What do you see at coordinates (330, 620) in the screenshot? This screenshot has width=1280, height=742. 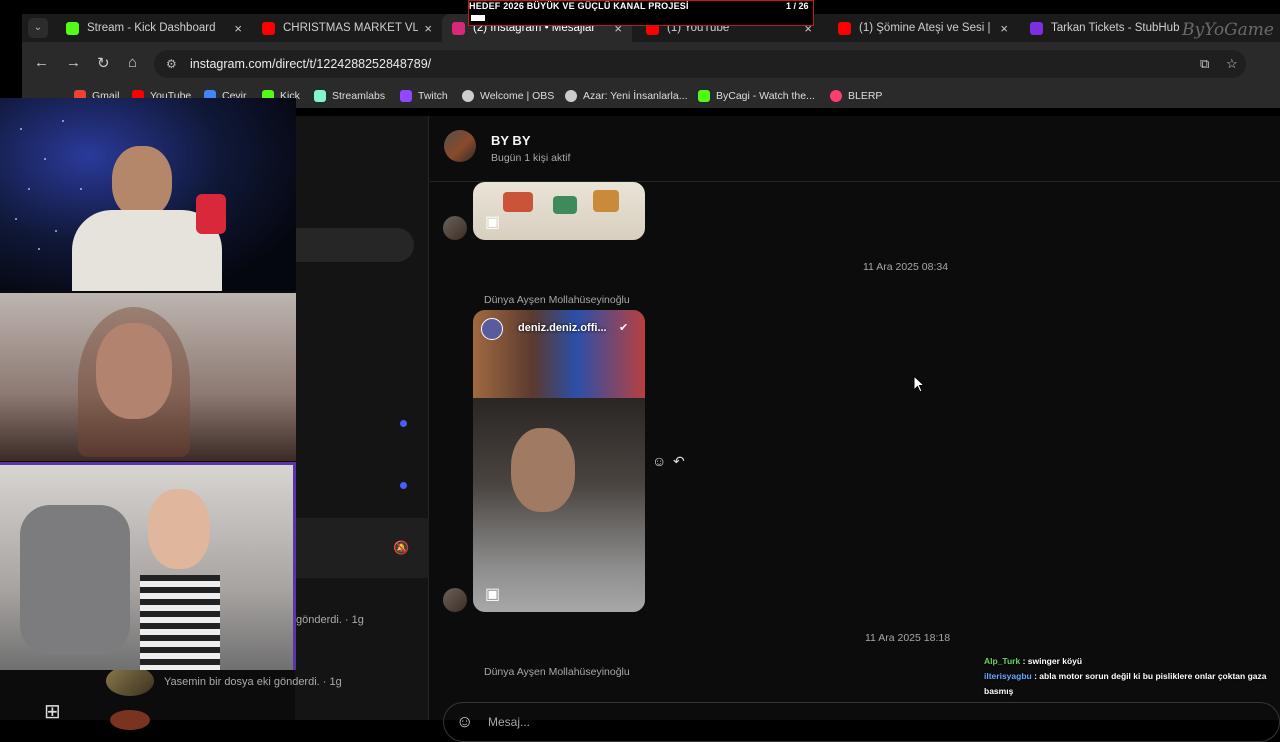 I see `thread-snippet: gönderdi. · 1g` at bounding box center [330, 620].